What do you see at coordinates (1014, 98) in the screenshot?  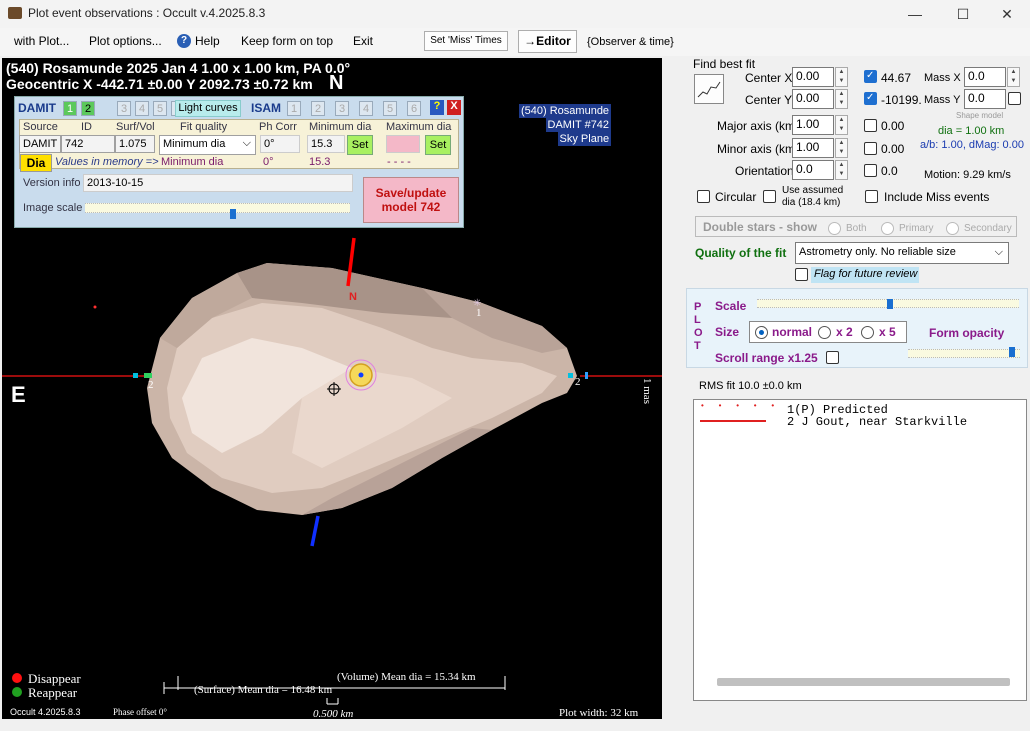 I see `shape-model-checkbox` at bounding box center [1014, 98].